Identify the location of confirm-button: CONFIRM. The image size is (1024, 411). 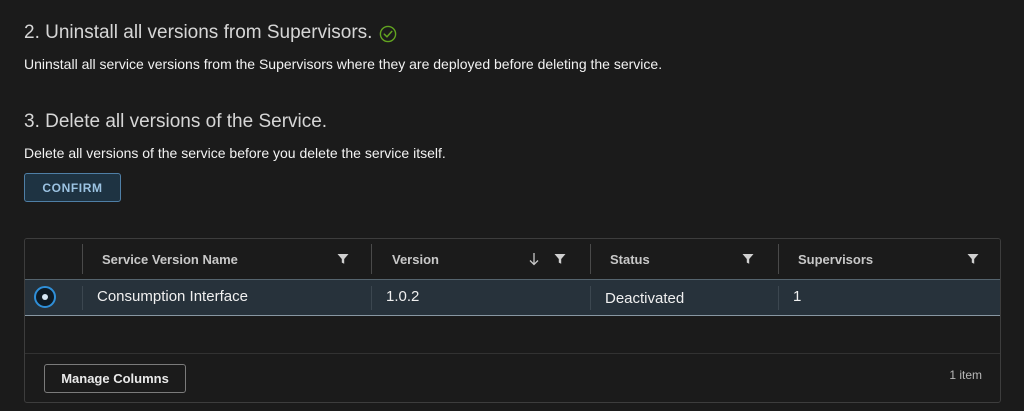
(72, 187).